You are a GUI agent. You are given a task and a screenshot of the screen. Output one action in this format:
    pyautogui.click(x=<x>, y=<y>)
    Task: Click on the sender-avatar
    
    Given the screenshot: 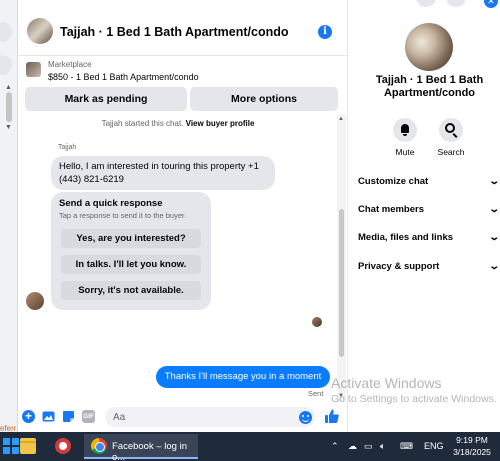 What is the action you would take?
    pyautogui.click(x=35, y=301)
    